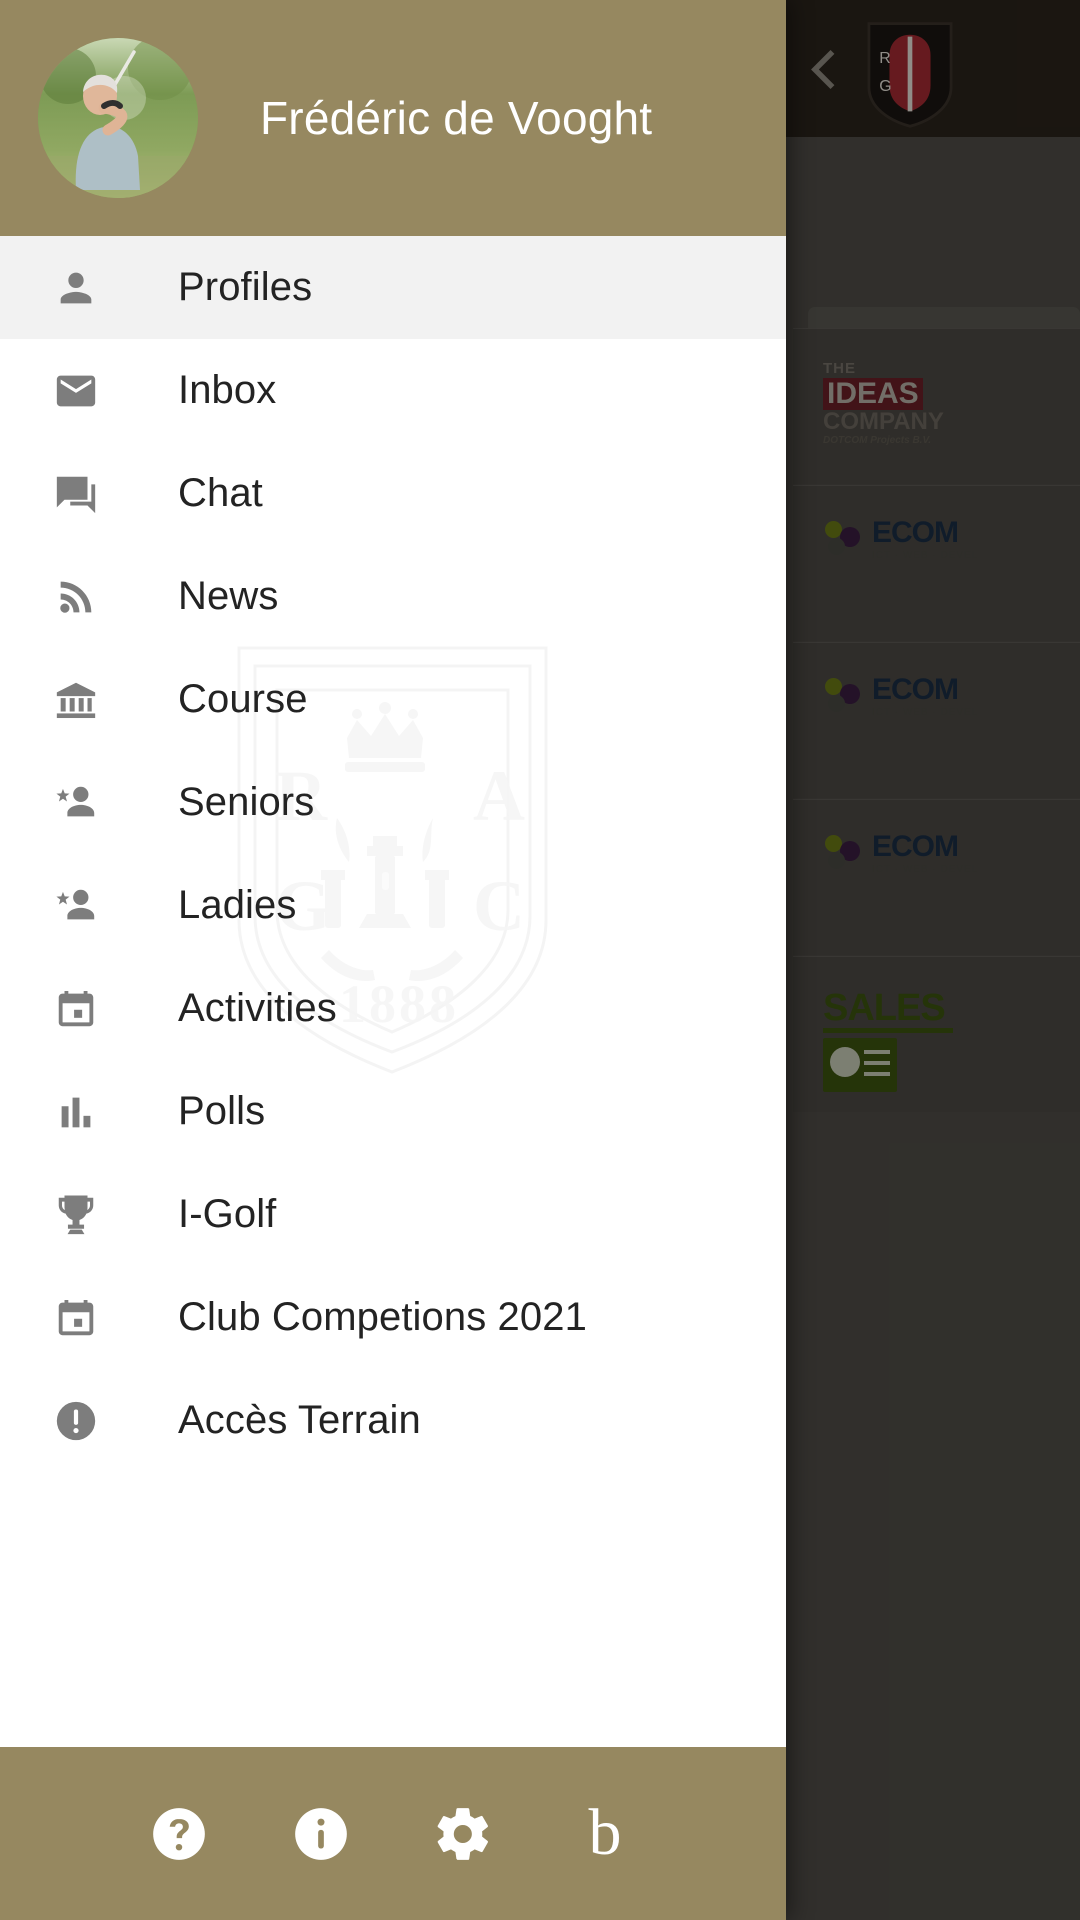 Image resolution: width=1080 pixels, height=1920 pixels. What do you see at coordinates (393, 390) in the screenshot?
I see `menu-item-inbox: Inbox` at bounding box center [393, 390].